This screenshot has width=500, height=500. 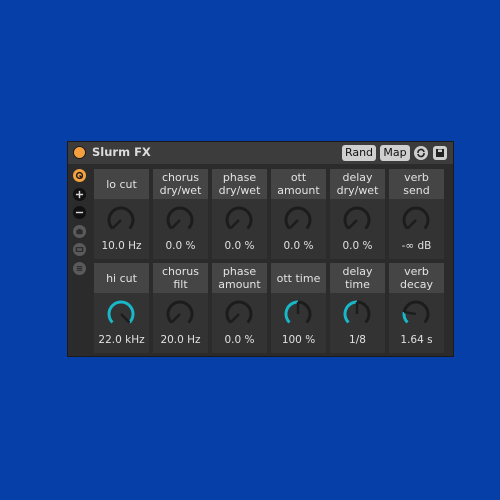 I want to click on save-icon, so click(x=440, y=153).